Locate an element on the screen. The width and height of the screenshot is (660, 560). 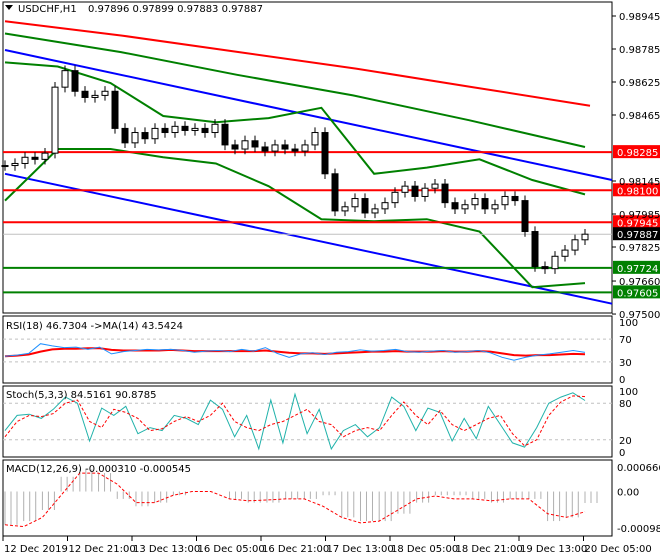
price-axis-label: 0.98945 is located at coordinates (639, 17).